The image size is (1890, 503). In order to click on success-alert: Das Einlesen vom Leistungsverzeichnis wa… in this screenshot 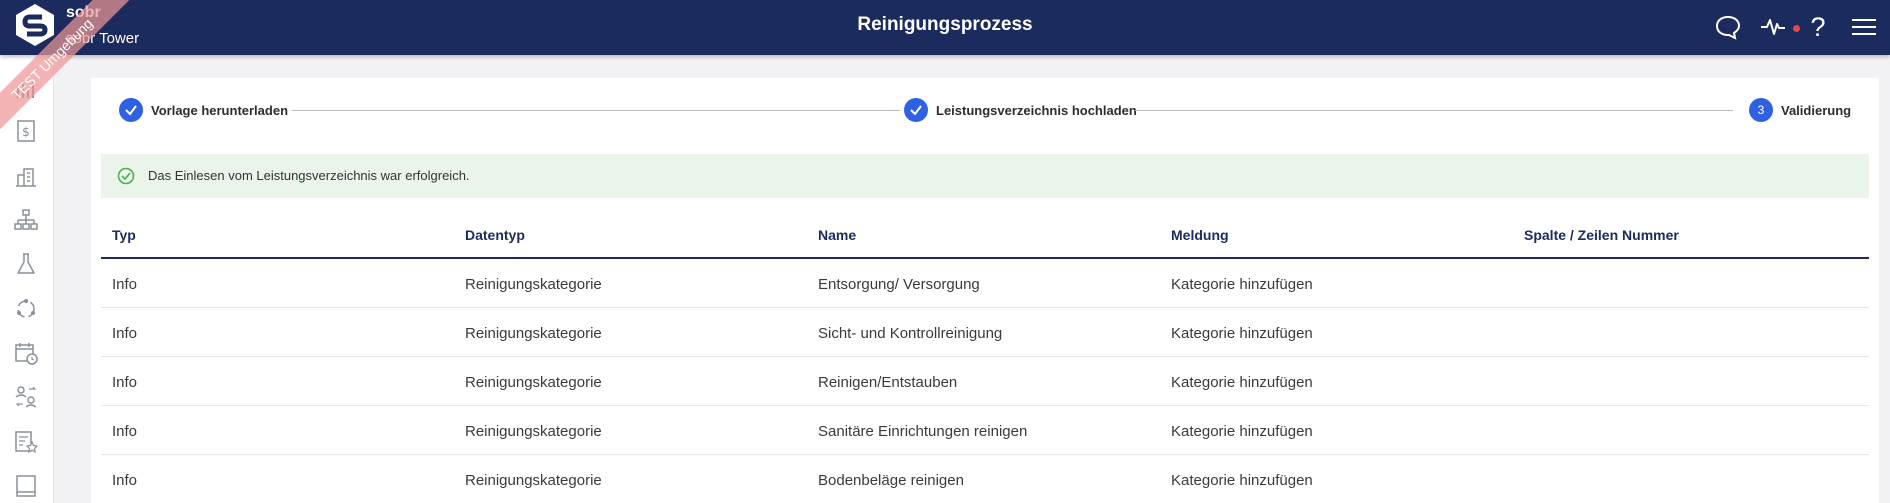, I will do `click(985, 176)`.